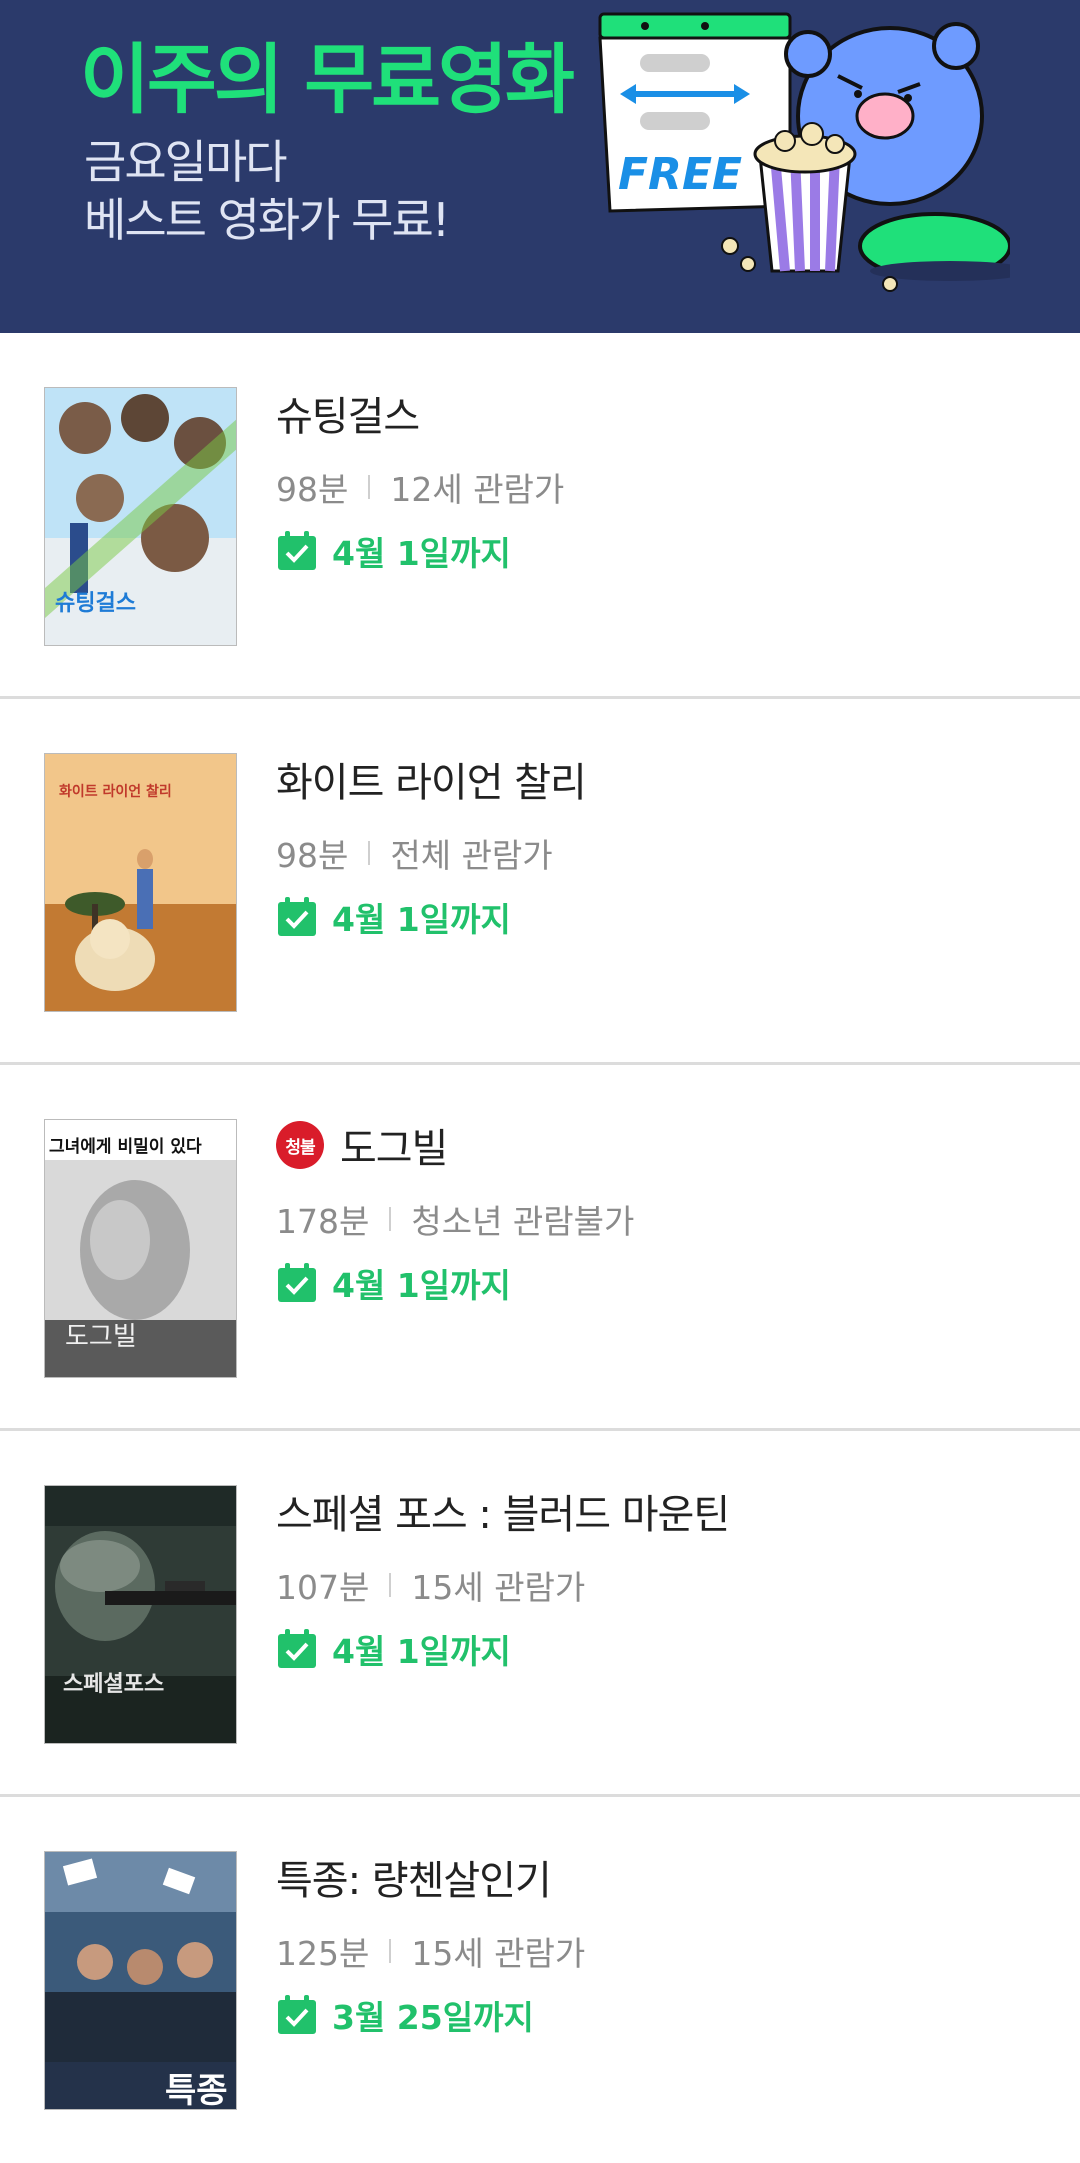 The width and height of the screenshot is (1080, 2163). Describe the element at coordinates (140, 1980) in the screenshot. I see `movie-poster: 특종` at that location.